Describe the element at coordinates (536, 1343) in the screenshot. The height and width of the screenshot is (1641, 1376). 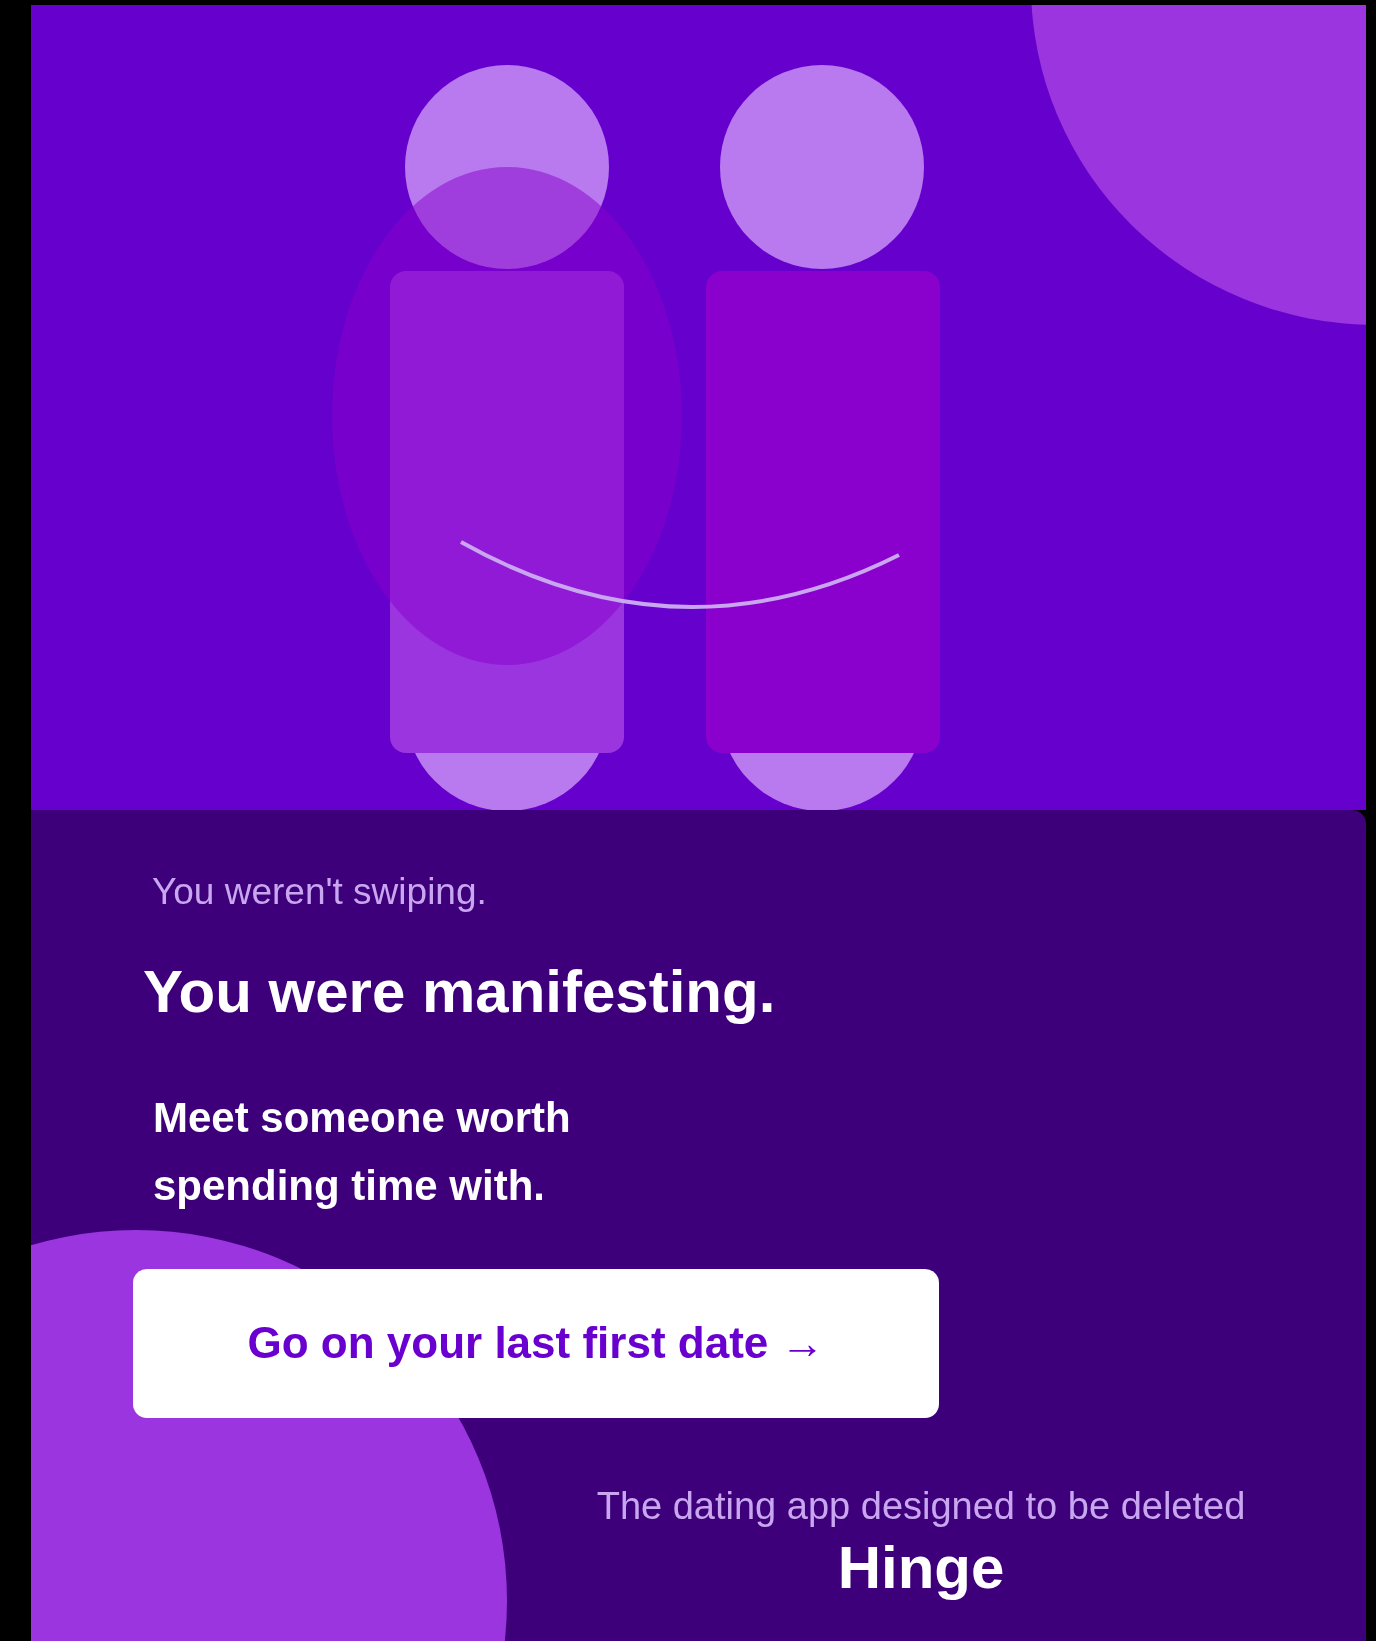
I see `cta-button: Go on your last first date →` at that location.